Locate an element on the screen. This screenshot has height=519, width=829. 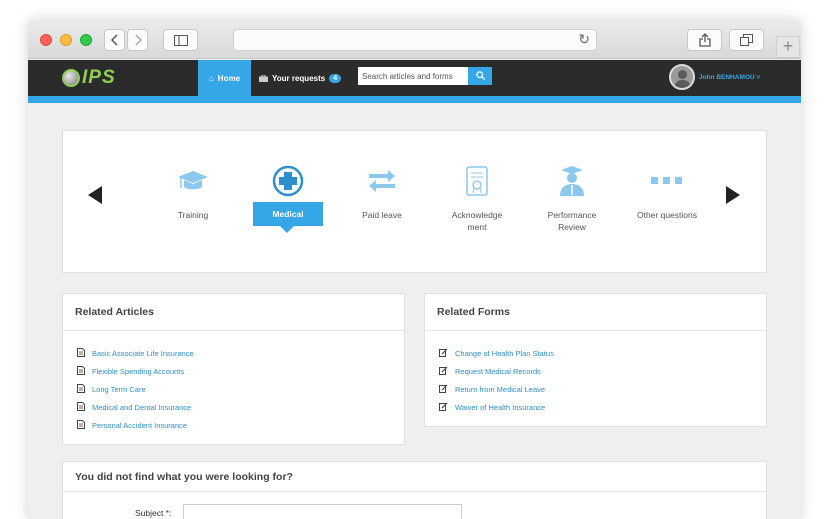
briefcase-icon is located at coordinates (263, 78).